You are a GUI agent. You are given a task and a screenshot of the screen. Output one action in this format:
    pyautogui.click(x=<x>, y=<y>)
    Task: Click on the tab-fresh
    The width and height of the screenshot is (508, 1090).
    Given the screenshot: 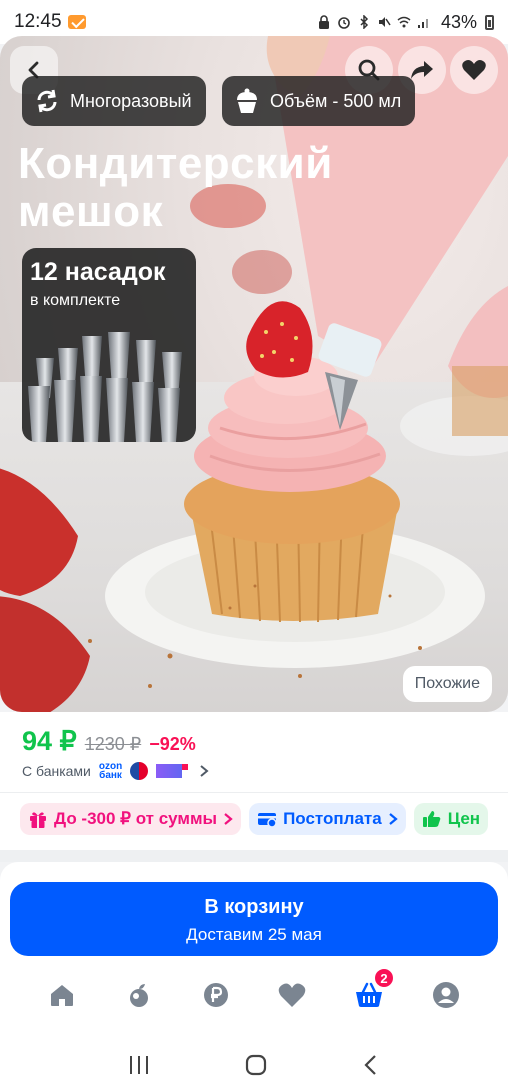 What is the action you would take?
    pyautogui.click(x=139, y=995)
    